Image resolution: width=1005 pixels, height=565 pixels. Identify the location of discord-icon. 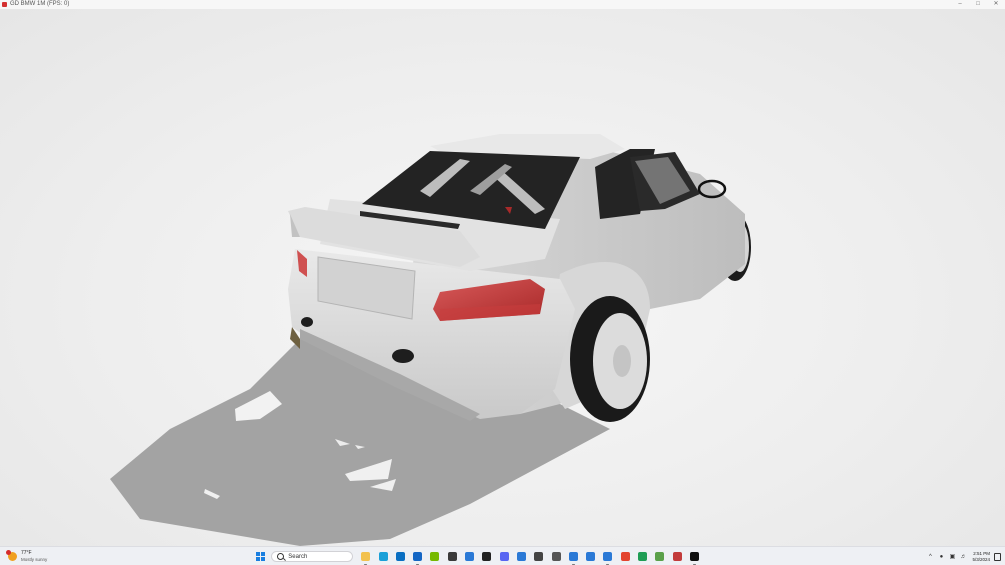
(504, 556).